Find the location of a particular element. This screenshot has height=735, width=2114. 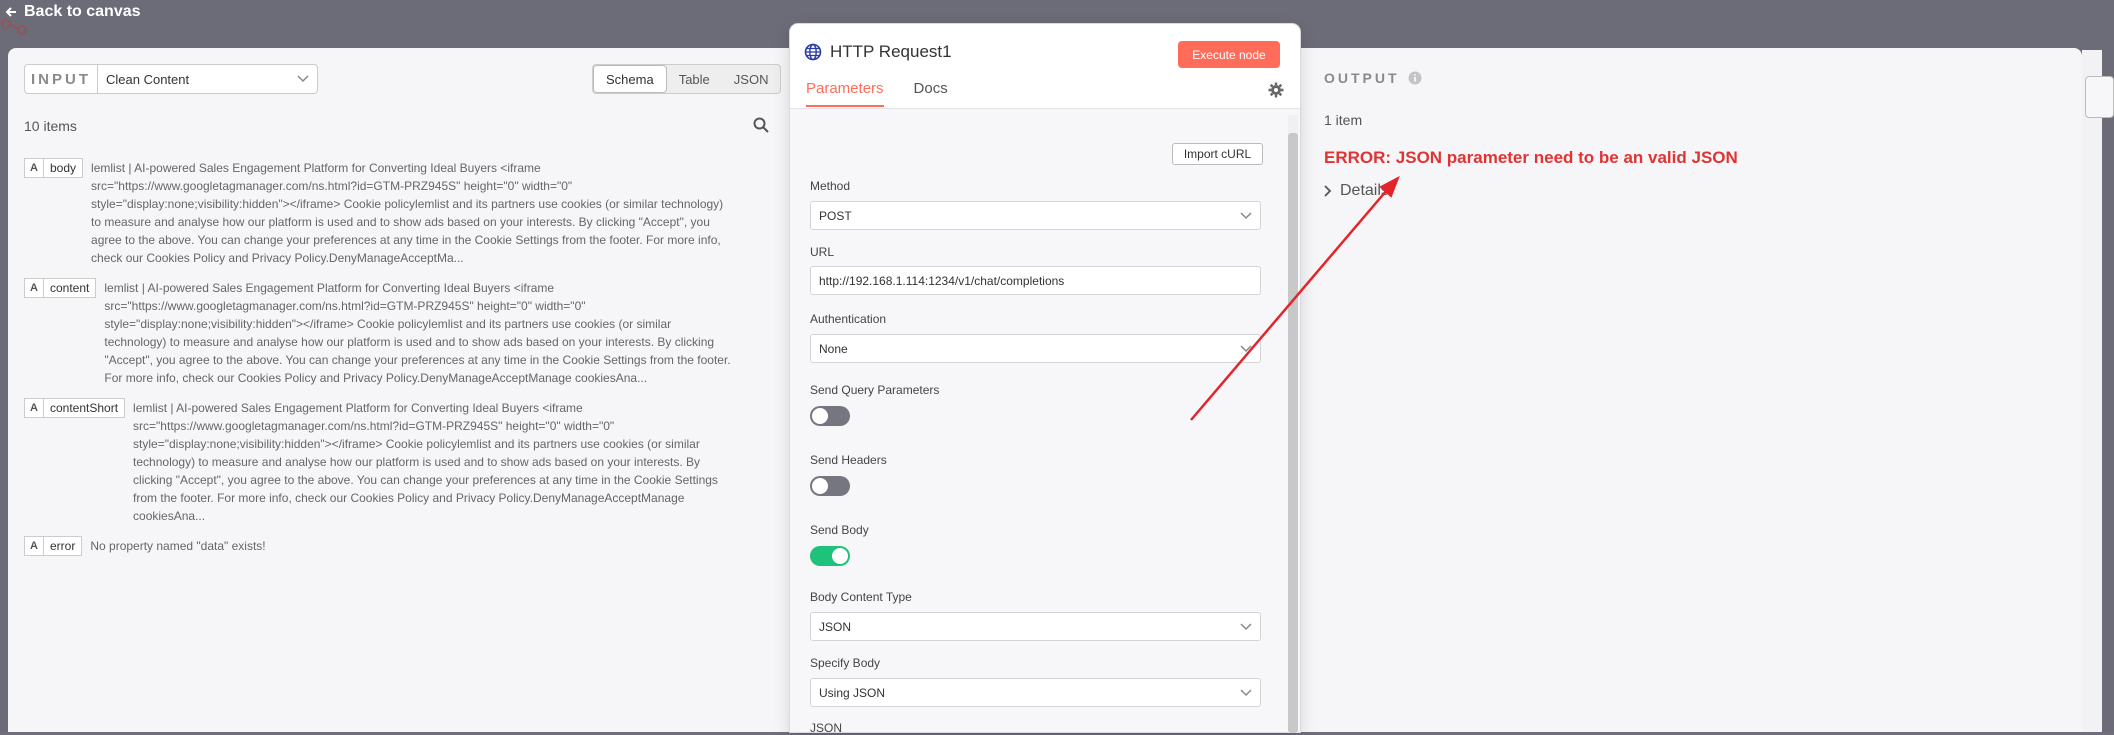

details-toggle: Details is located at coordinates (1356, 191).